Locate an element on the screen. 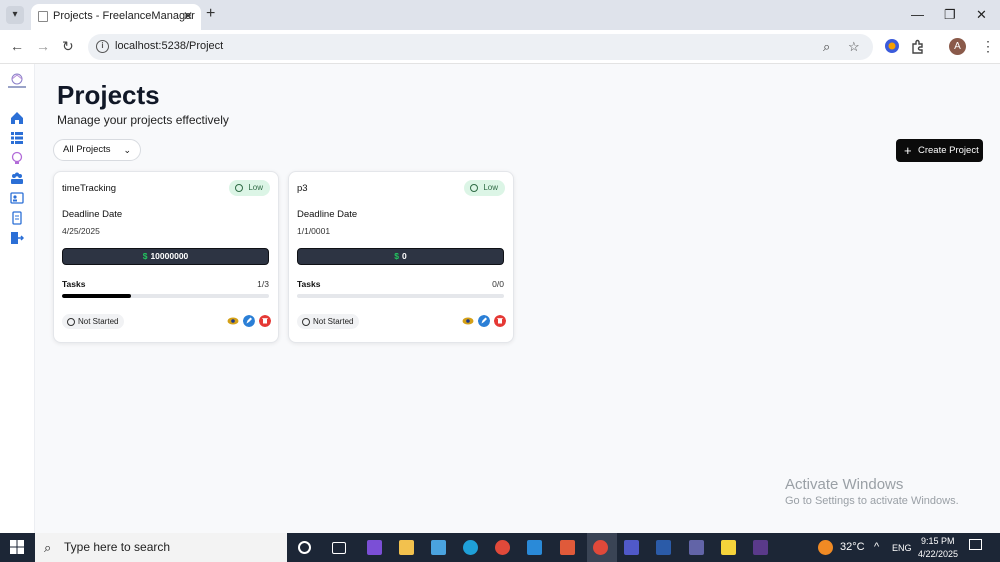  weather-icon is located at coordinates (825, 547).